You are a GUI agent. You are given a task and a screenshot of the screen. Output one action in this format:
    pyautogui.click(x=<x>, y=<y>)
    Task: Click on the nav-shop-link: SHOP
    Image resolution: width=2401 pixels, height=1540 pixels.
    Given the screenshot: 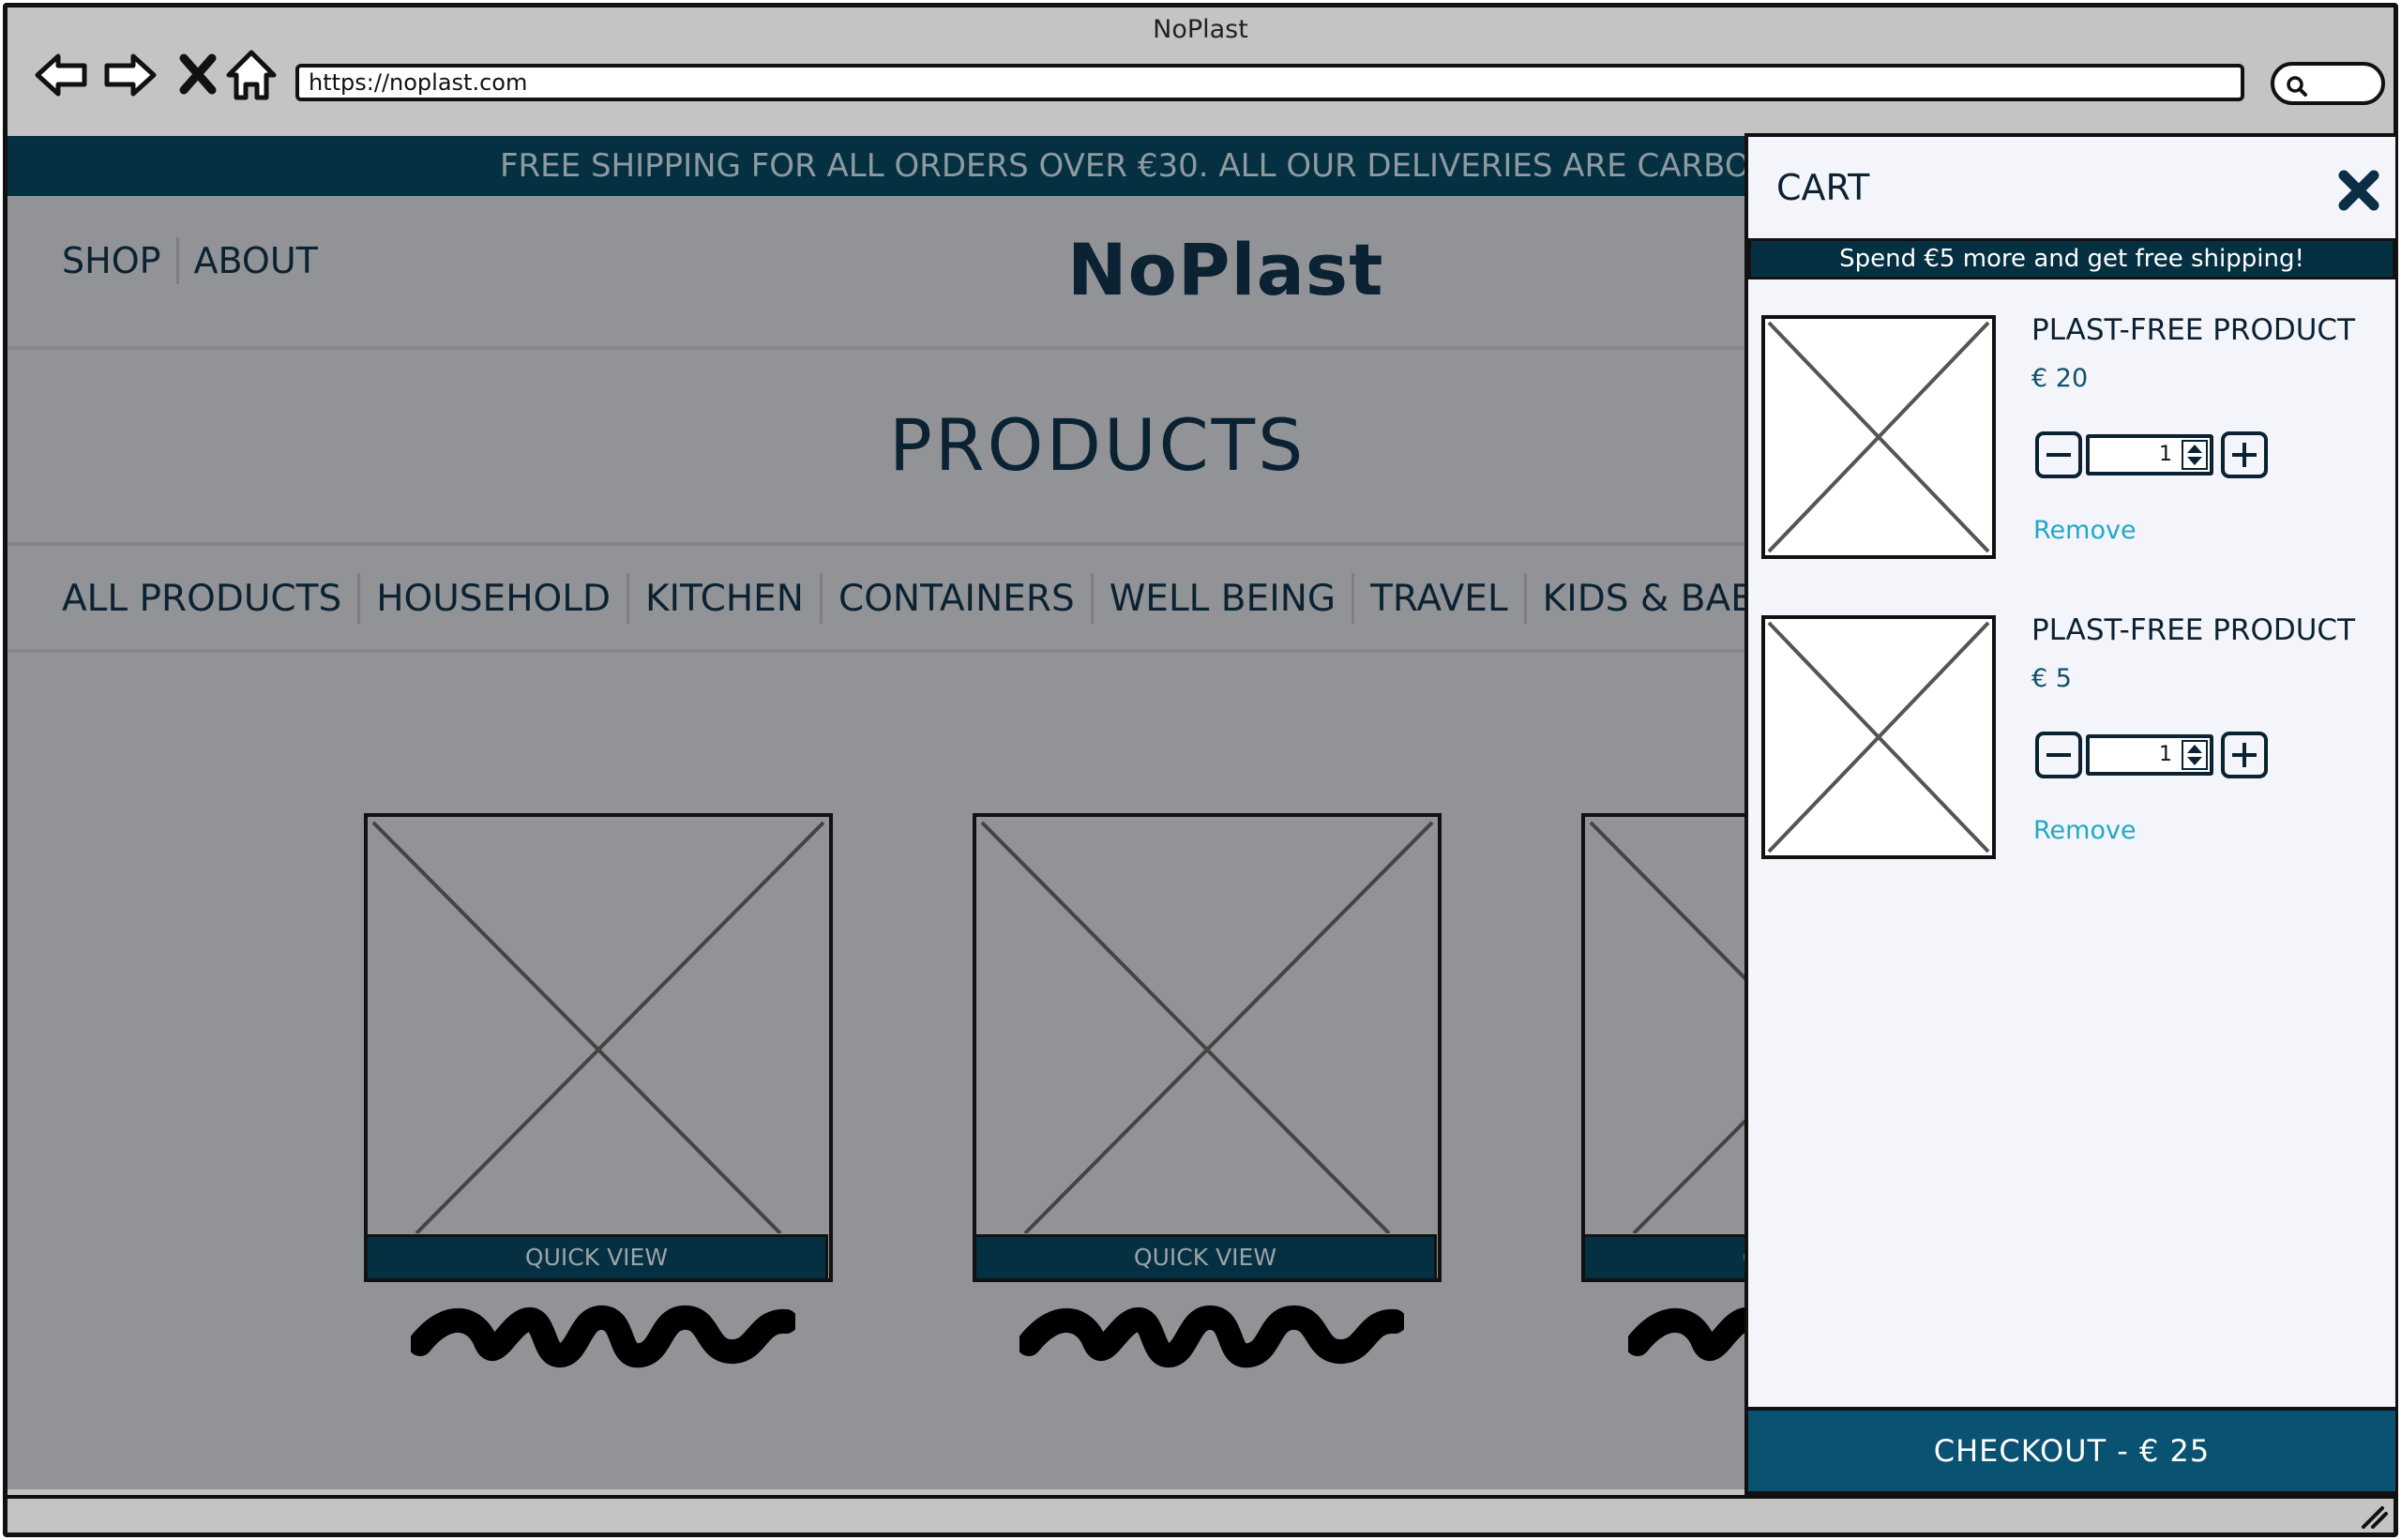 What is the action you would take?
    pyautogui.click(x=111, y=260)
    